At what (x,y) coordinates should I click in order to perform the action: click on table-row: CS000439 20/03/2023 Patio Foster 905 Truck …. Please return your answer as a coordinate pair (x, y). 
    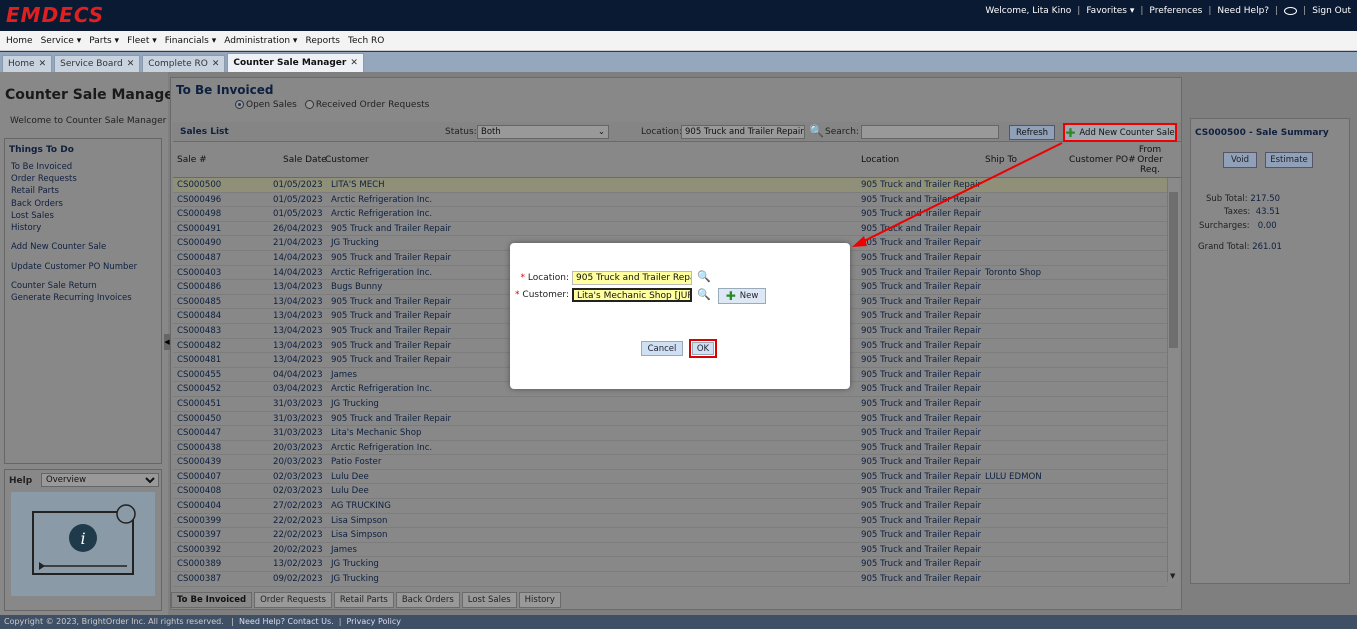
    Looking at the image, I should click on (670, 462).